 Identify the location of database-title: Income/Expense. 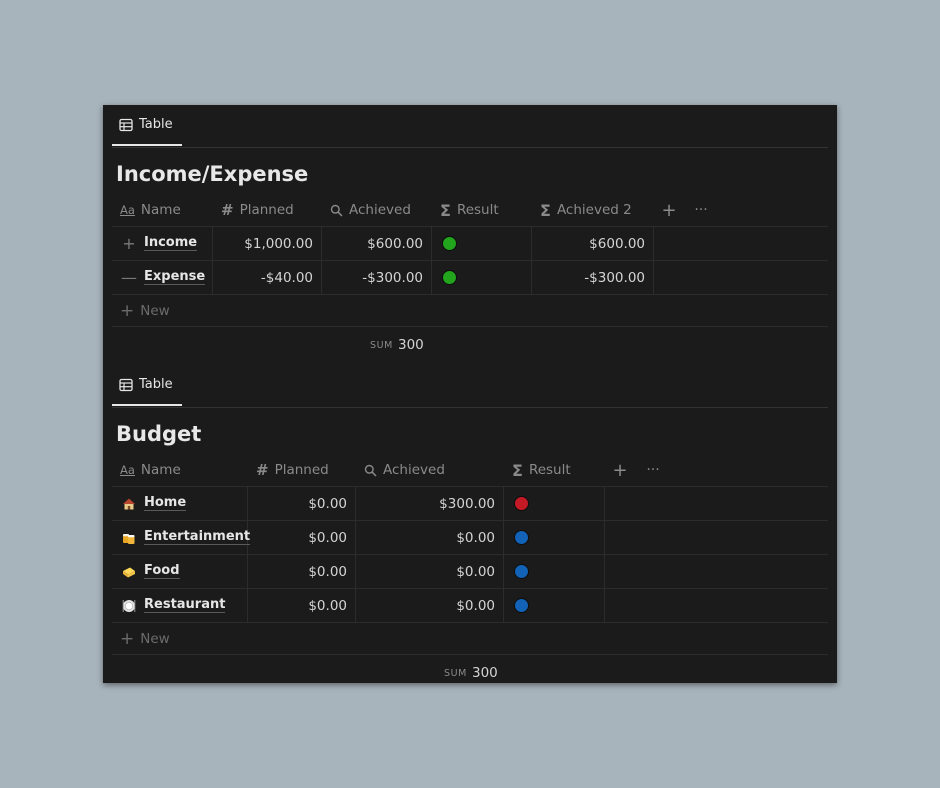
(470, 174).